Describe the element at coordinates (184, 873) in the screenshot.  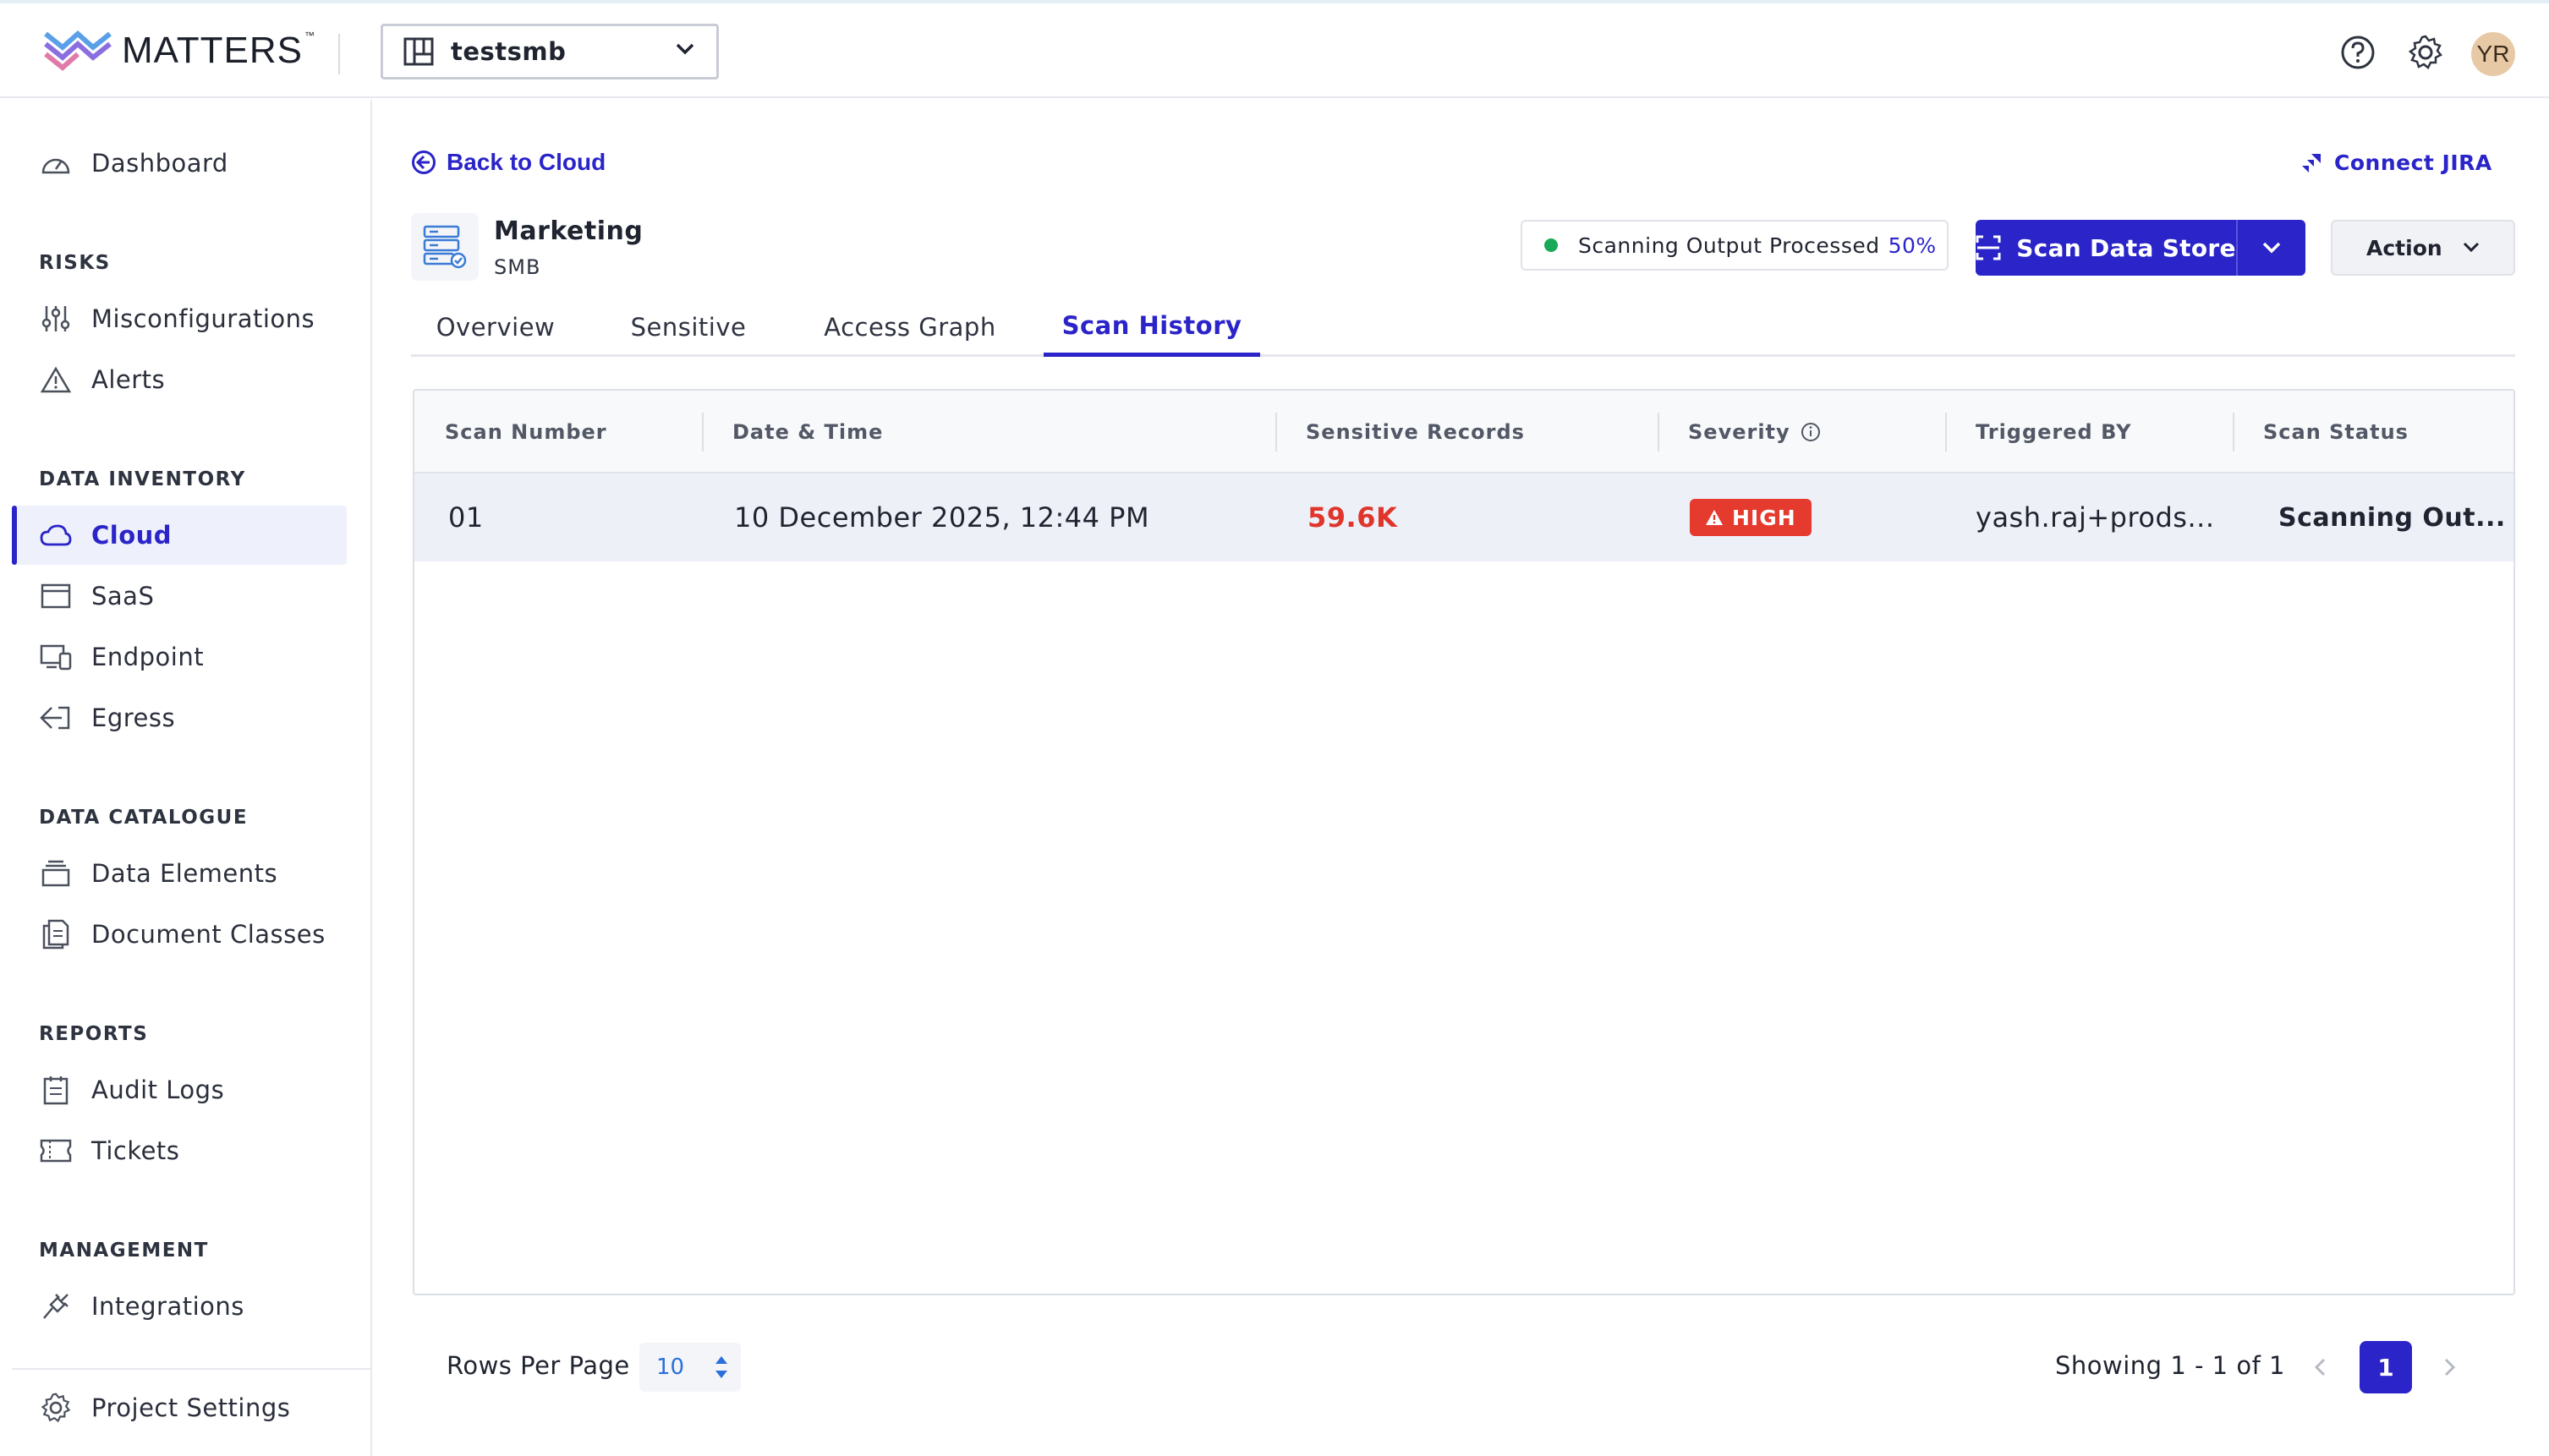
I see `sidebar-item-label: Data Elements` at that location.